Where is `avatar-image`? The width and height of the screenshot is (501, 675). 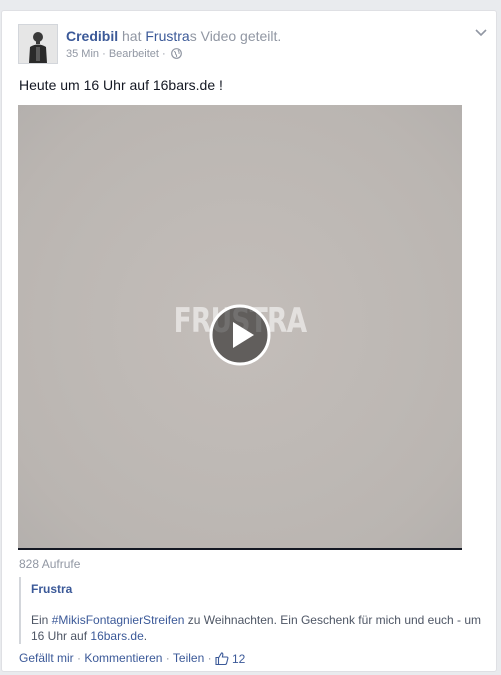
avatar-image is located at coordinates (38, 44).